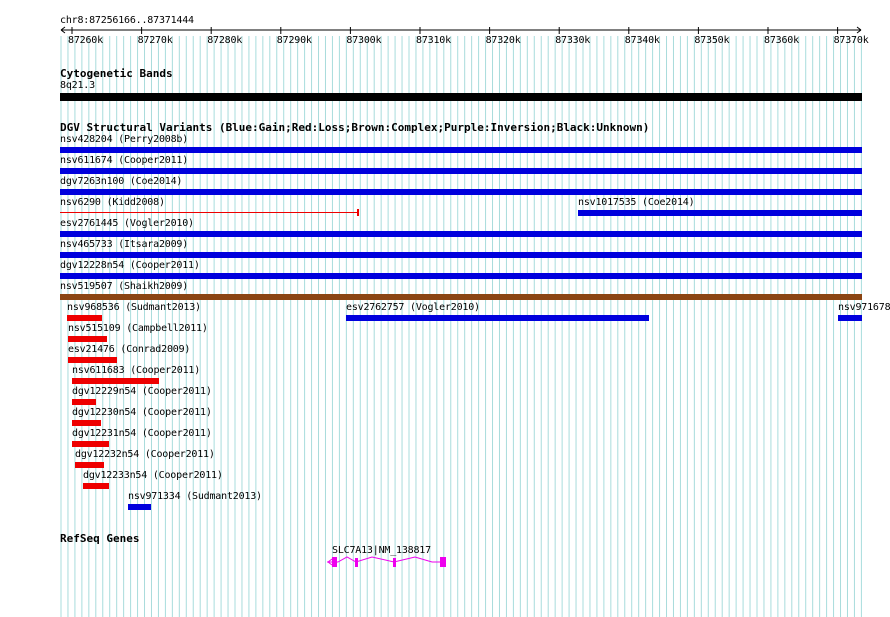 The height and width of the screenshot is (617, 890). What do you see at coordinates (124, 286) in the screenshot?
I see `variant-label: nsv519507 (Shaikh2009)` at bounding box center [124, 286].